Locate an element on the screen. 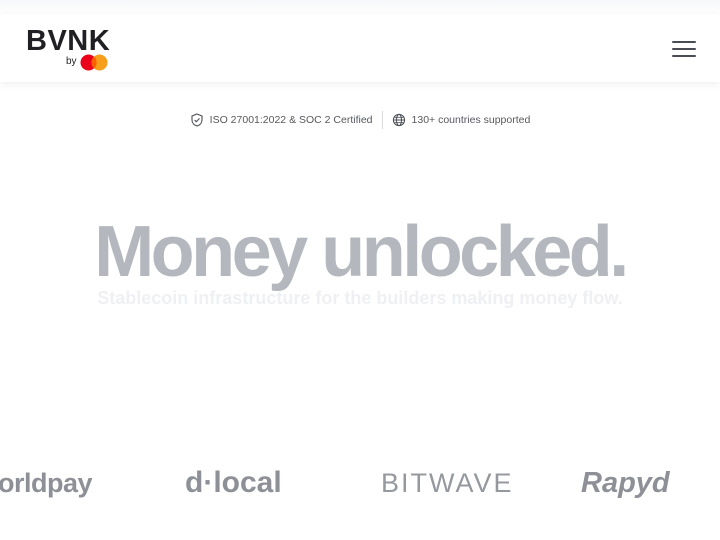 The image size is (720, 540). globe-icon is located at coordinates (398, 120).